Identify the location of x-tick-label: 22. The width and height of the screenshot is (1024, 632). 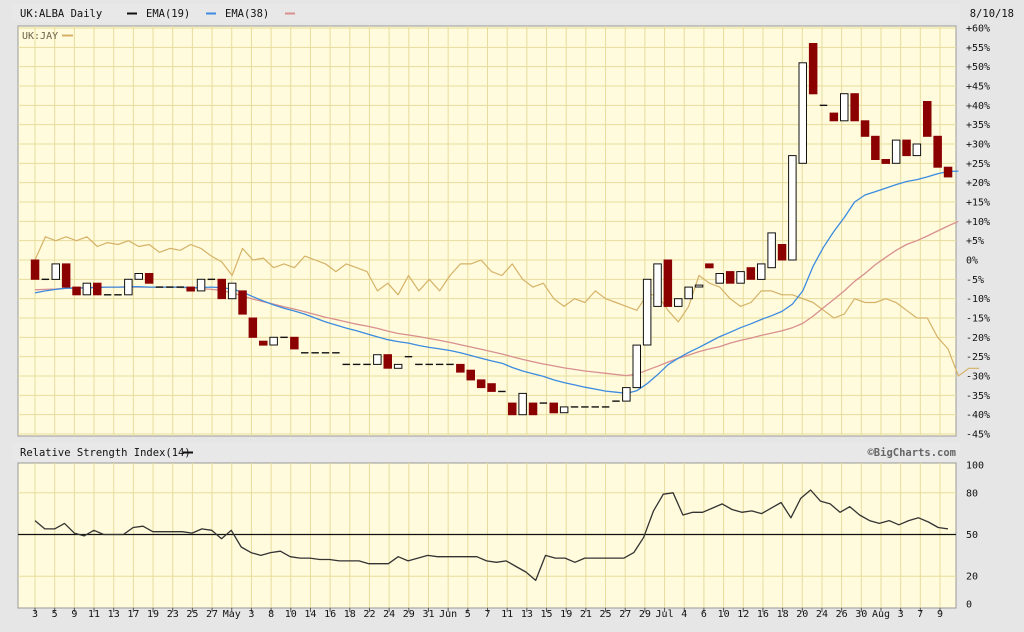
(369, 614).